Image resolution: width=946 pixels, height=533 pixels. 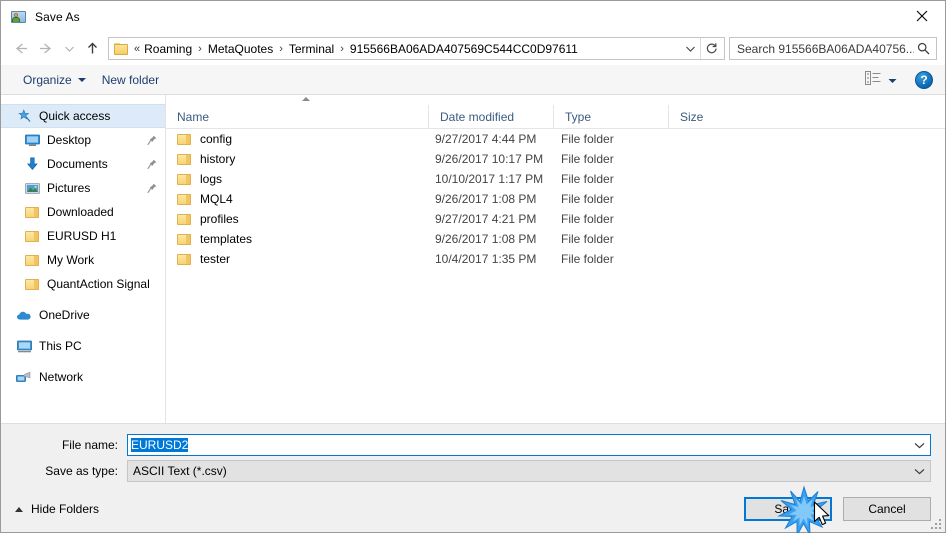 I want to click on view-chevron-down-icon, so click(x=892, y=80).